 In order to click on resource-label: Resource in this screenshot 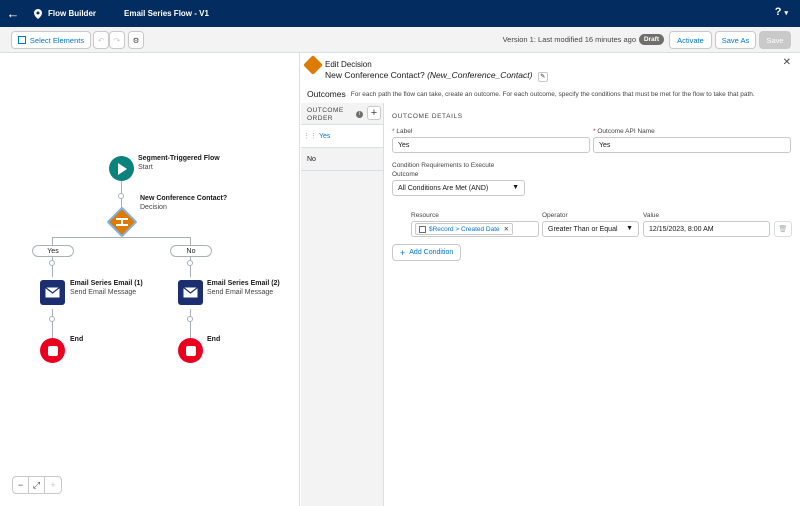, I will do `click(425, 215)`.